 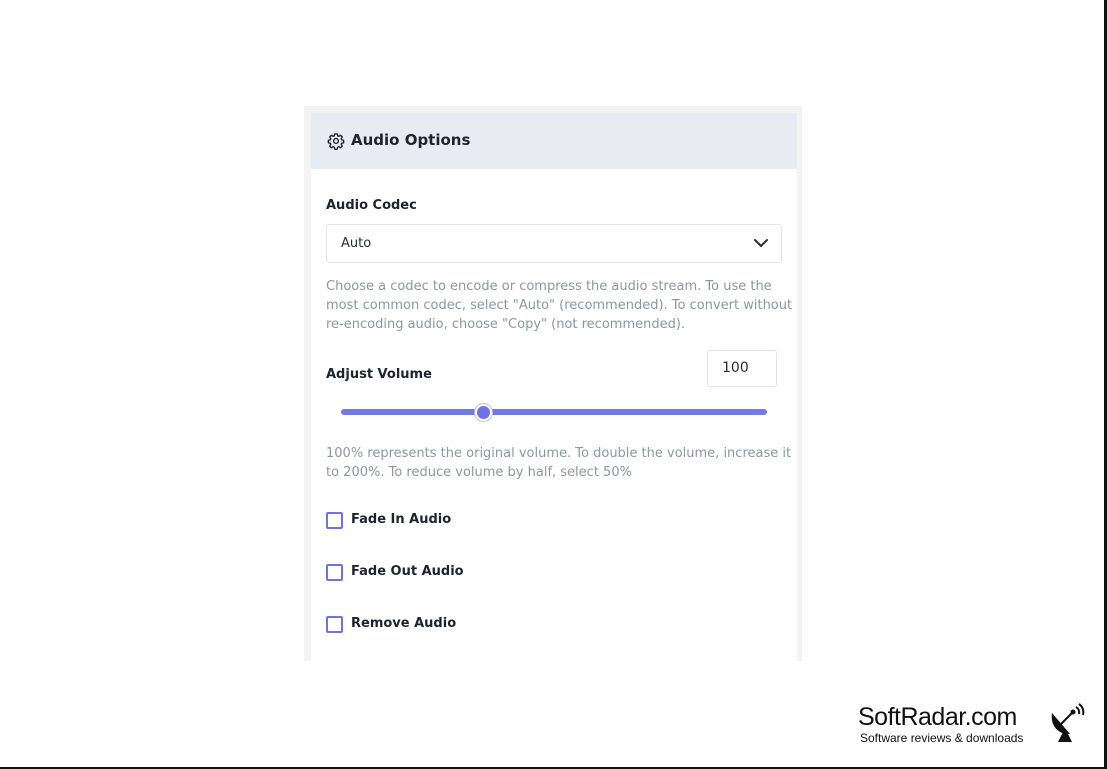 I want to click on fade-in-audio-label: Fade In Audio, so click(x=401, y=519).